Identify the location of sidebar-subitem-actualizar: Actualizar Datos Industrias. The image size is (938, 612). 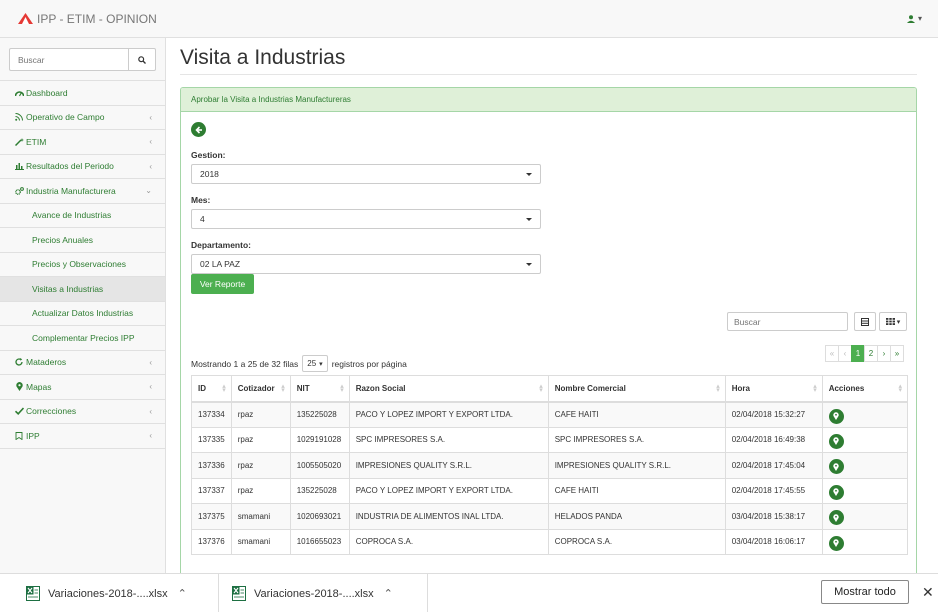
(82, 314).